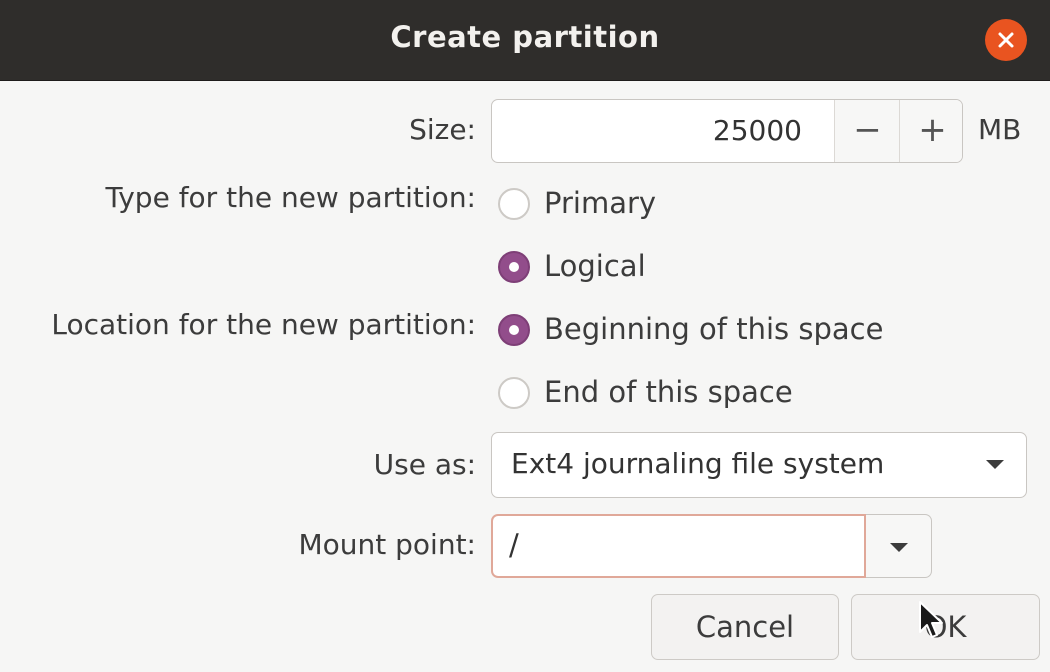  What do you see at coordinates (668, 392) in the screenshot?
I see `radio-end-label: End of this space` at bounding box center [668, 392].